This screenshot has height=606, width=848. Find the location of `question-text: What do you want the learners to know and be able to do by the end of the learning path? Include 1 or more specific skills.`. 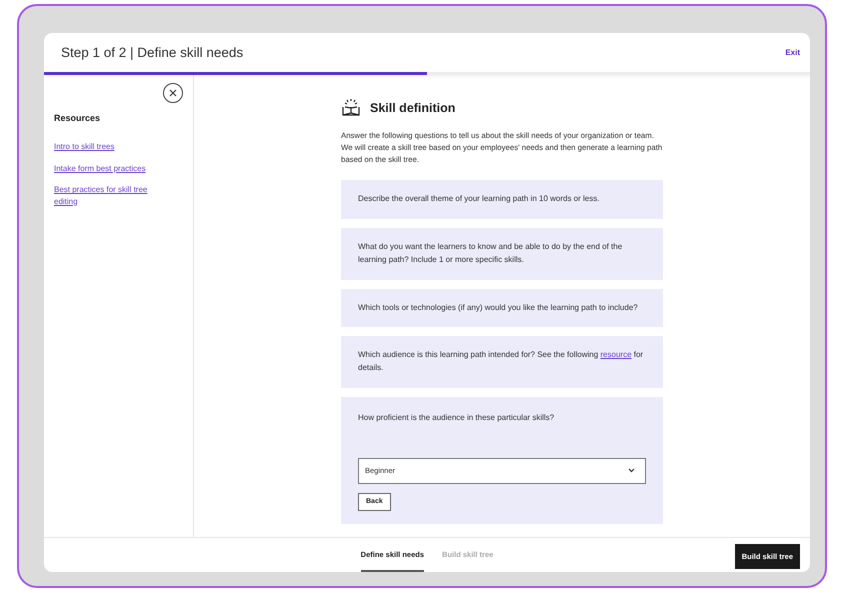

question-text: What do you want the learners to know and be able to do by the end of the learning path? Include 1 or more specific skills. is located at coordinates (491, 253).